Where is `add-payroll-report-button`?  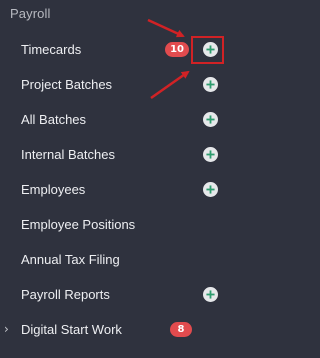
add-payroll-report-button is located at coordinates (210, 294).